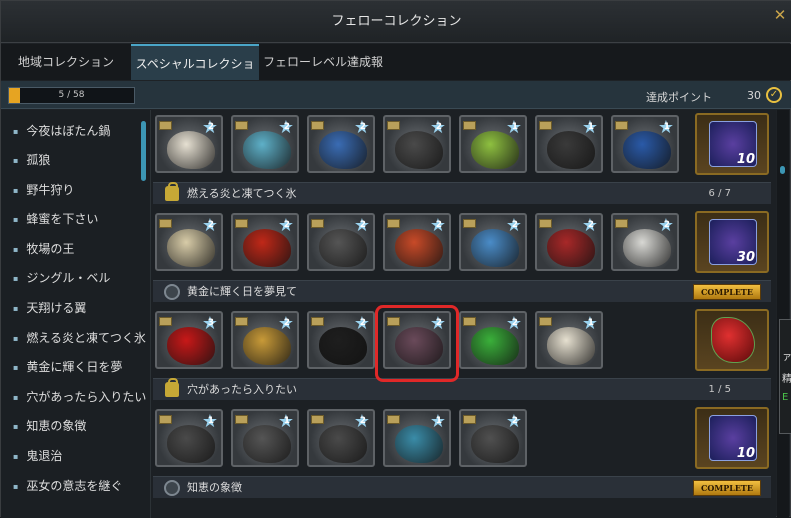  I want to click on tab-region-collection: 地域コレクション, so click(66, 62).